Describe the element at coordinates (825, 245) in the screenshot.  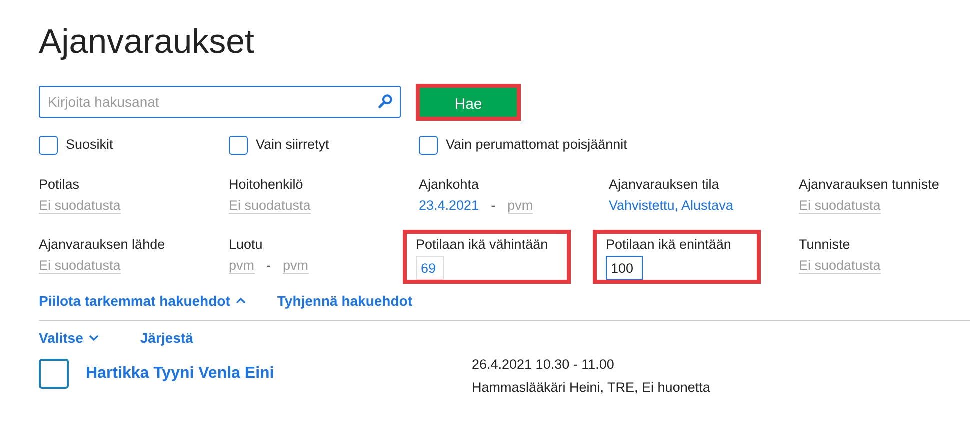
I see `filter-label: Tunniste` at that location.